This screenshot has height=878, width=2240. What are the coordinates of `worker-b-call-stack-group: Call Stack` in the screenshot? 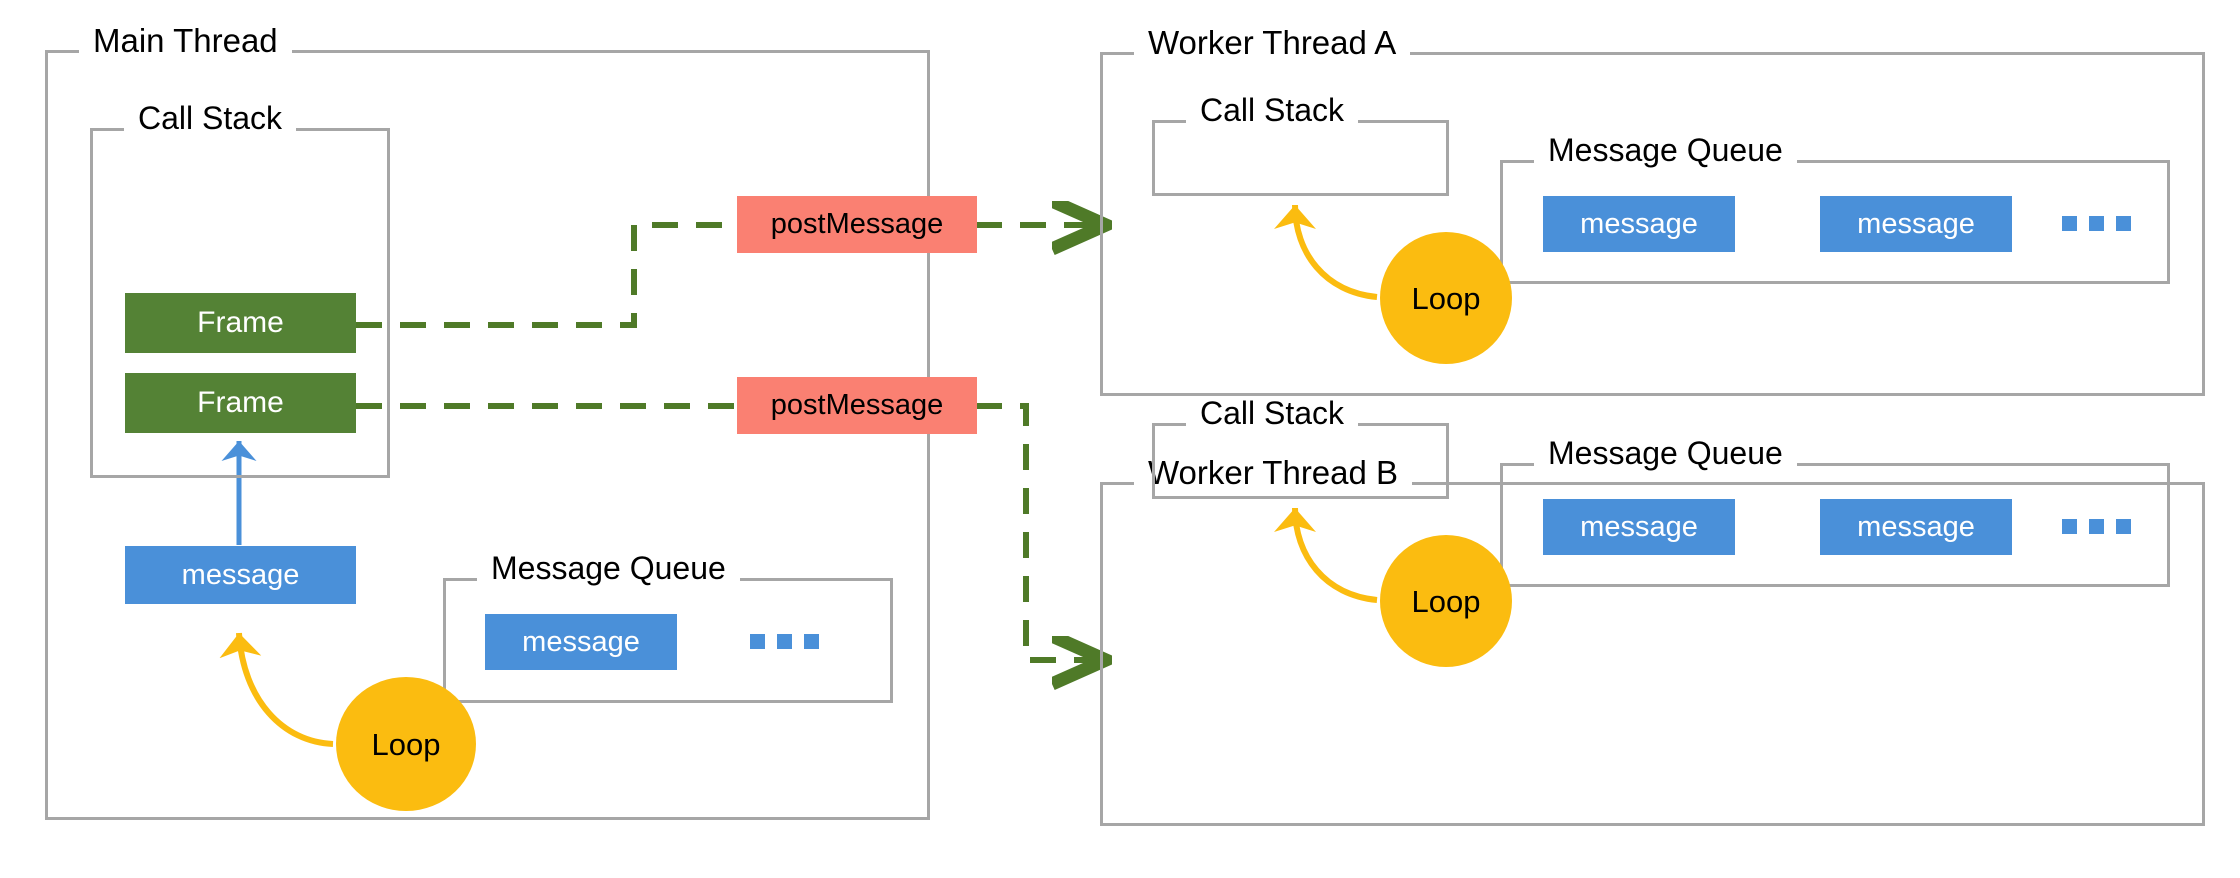 It's located at (1300, 448).